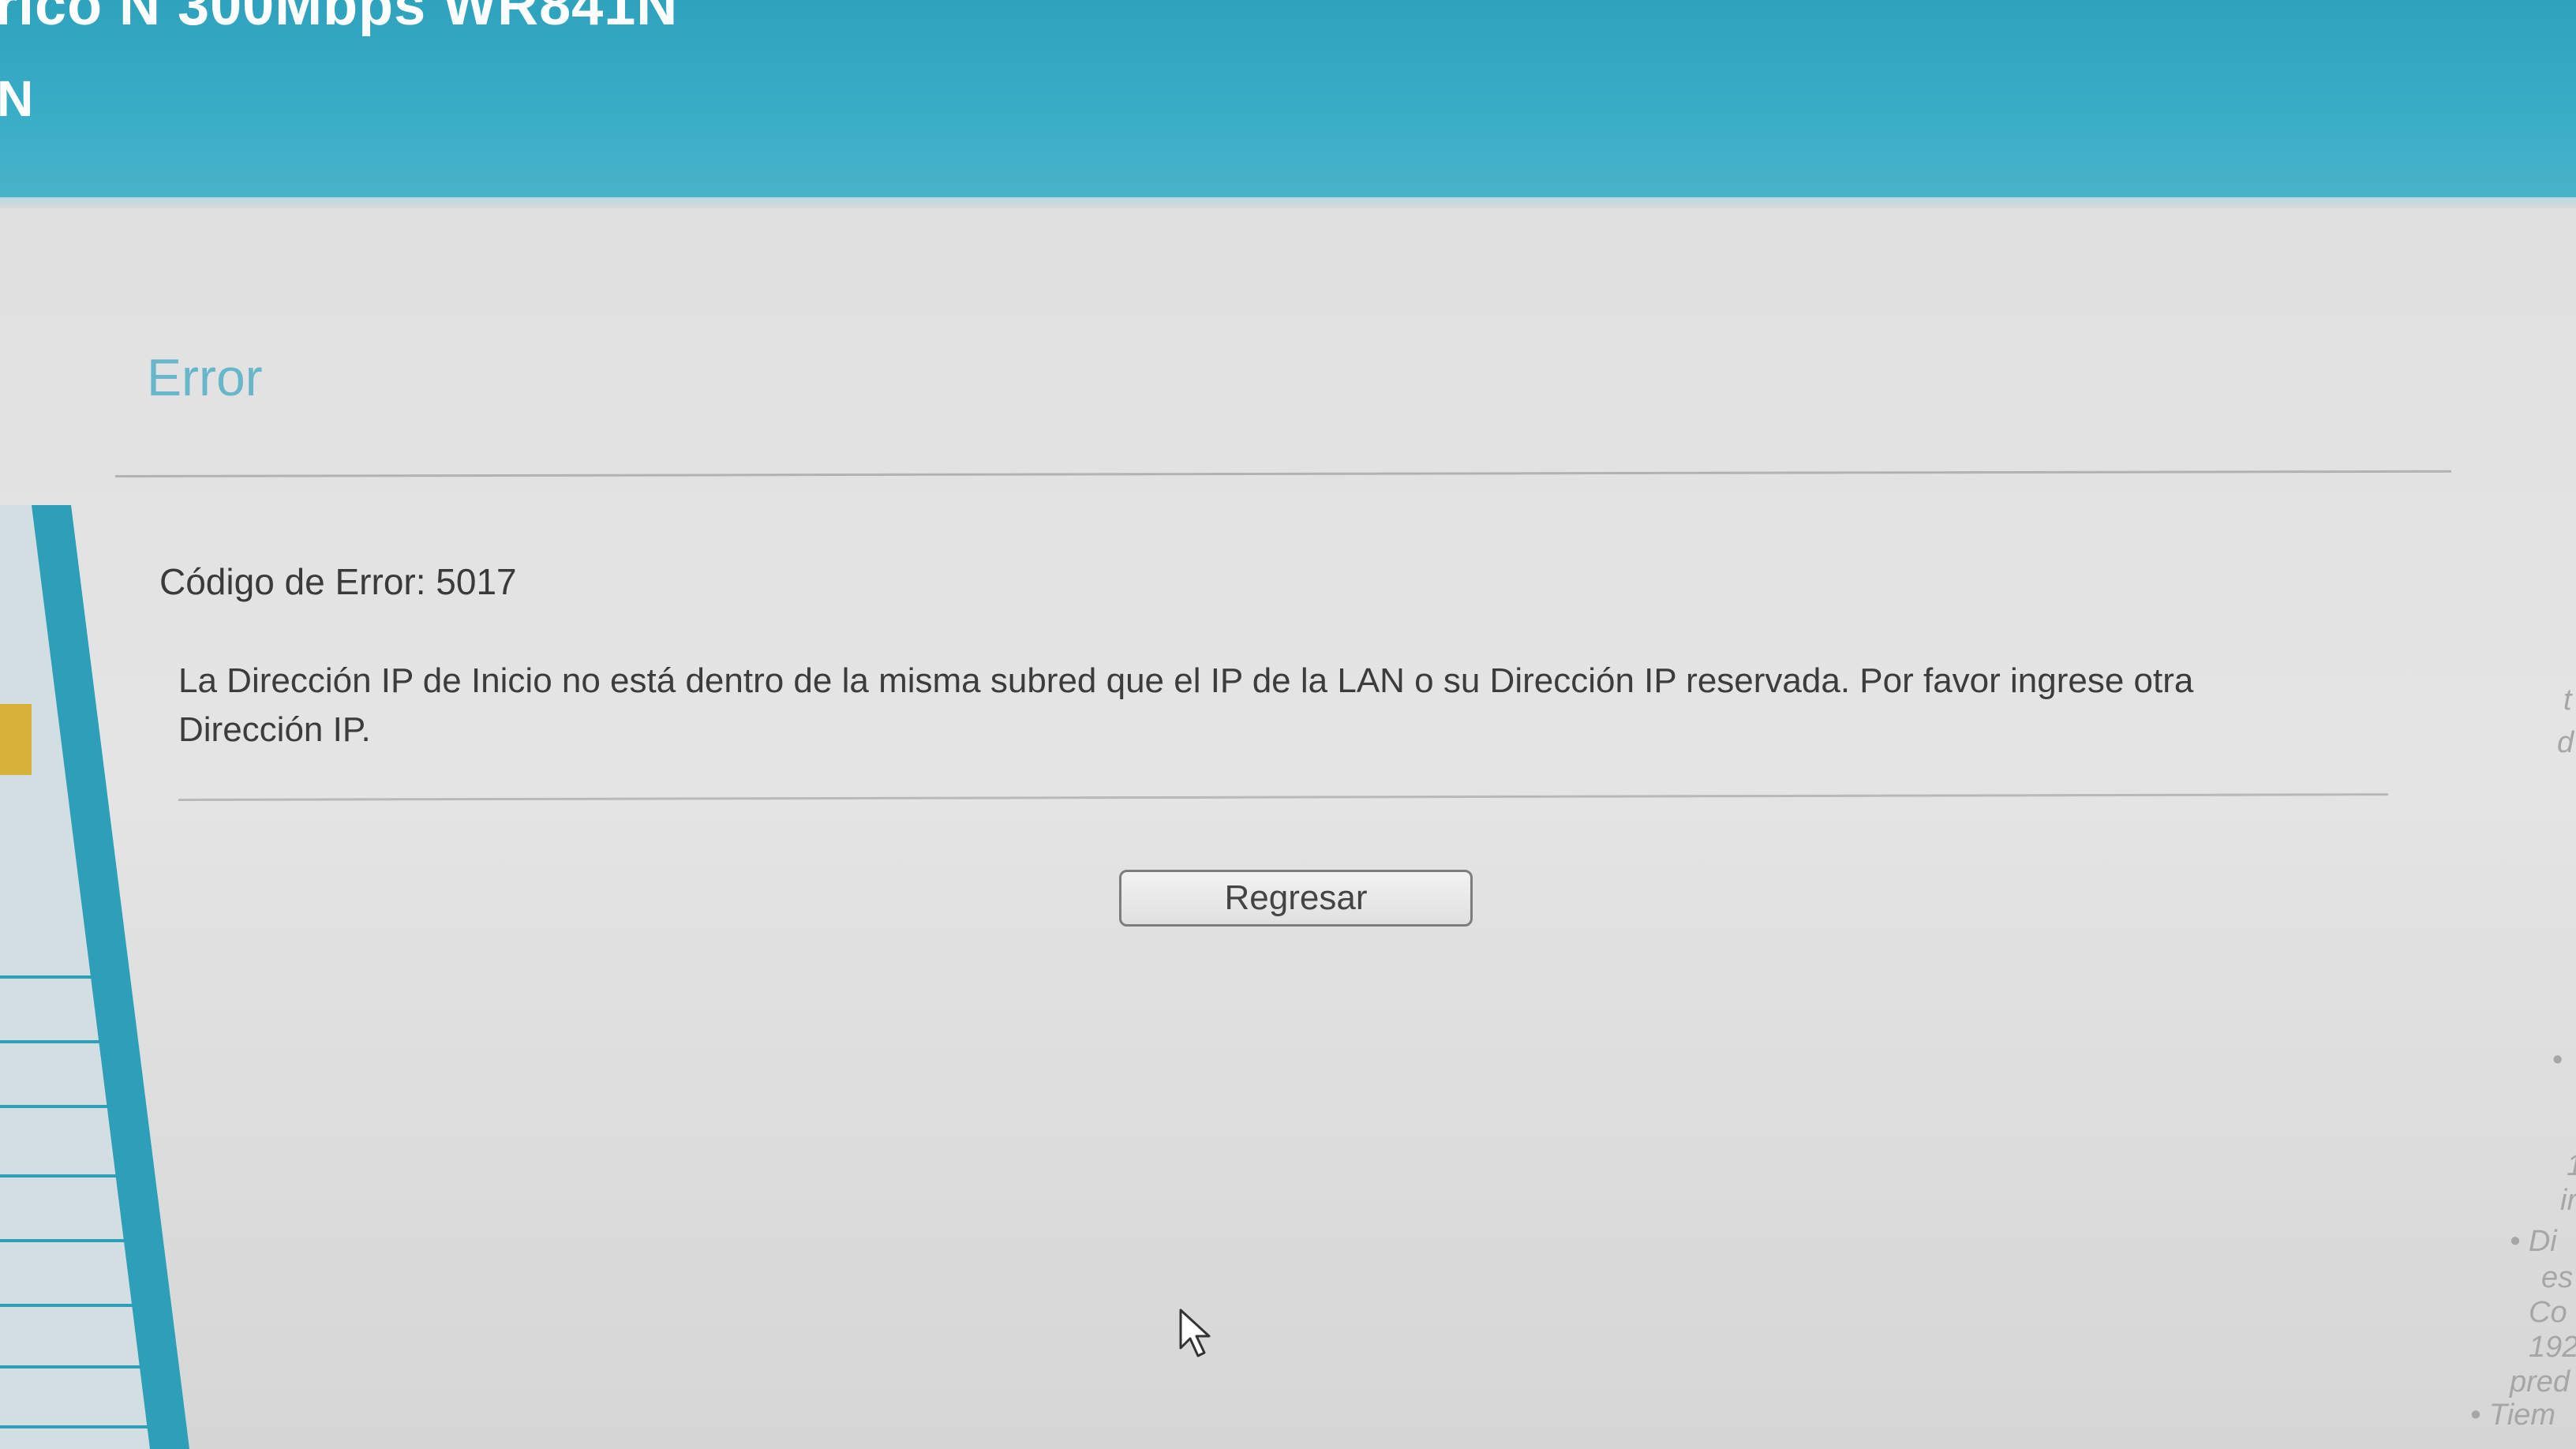 The height and width of the screenshot is (1449, 2576). What do you see at coordinates (2552, 1347) in the screenshot?
I see `help-text-fragment: 192` at bounding box center [2552, 1347].